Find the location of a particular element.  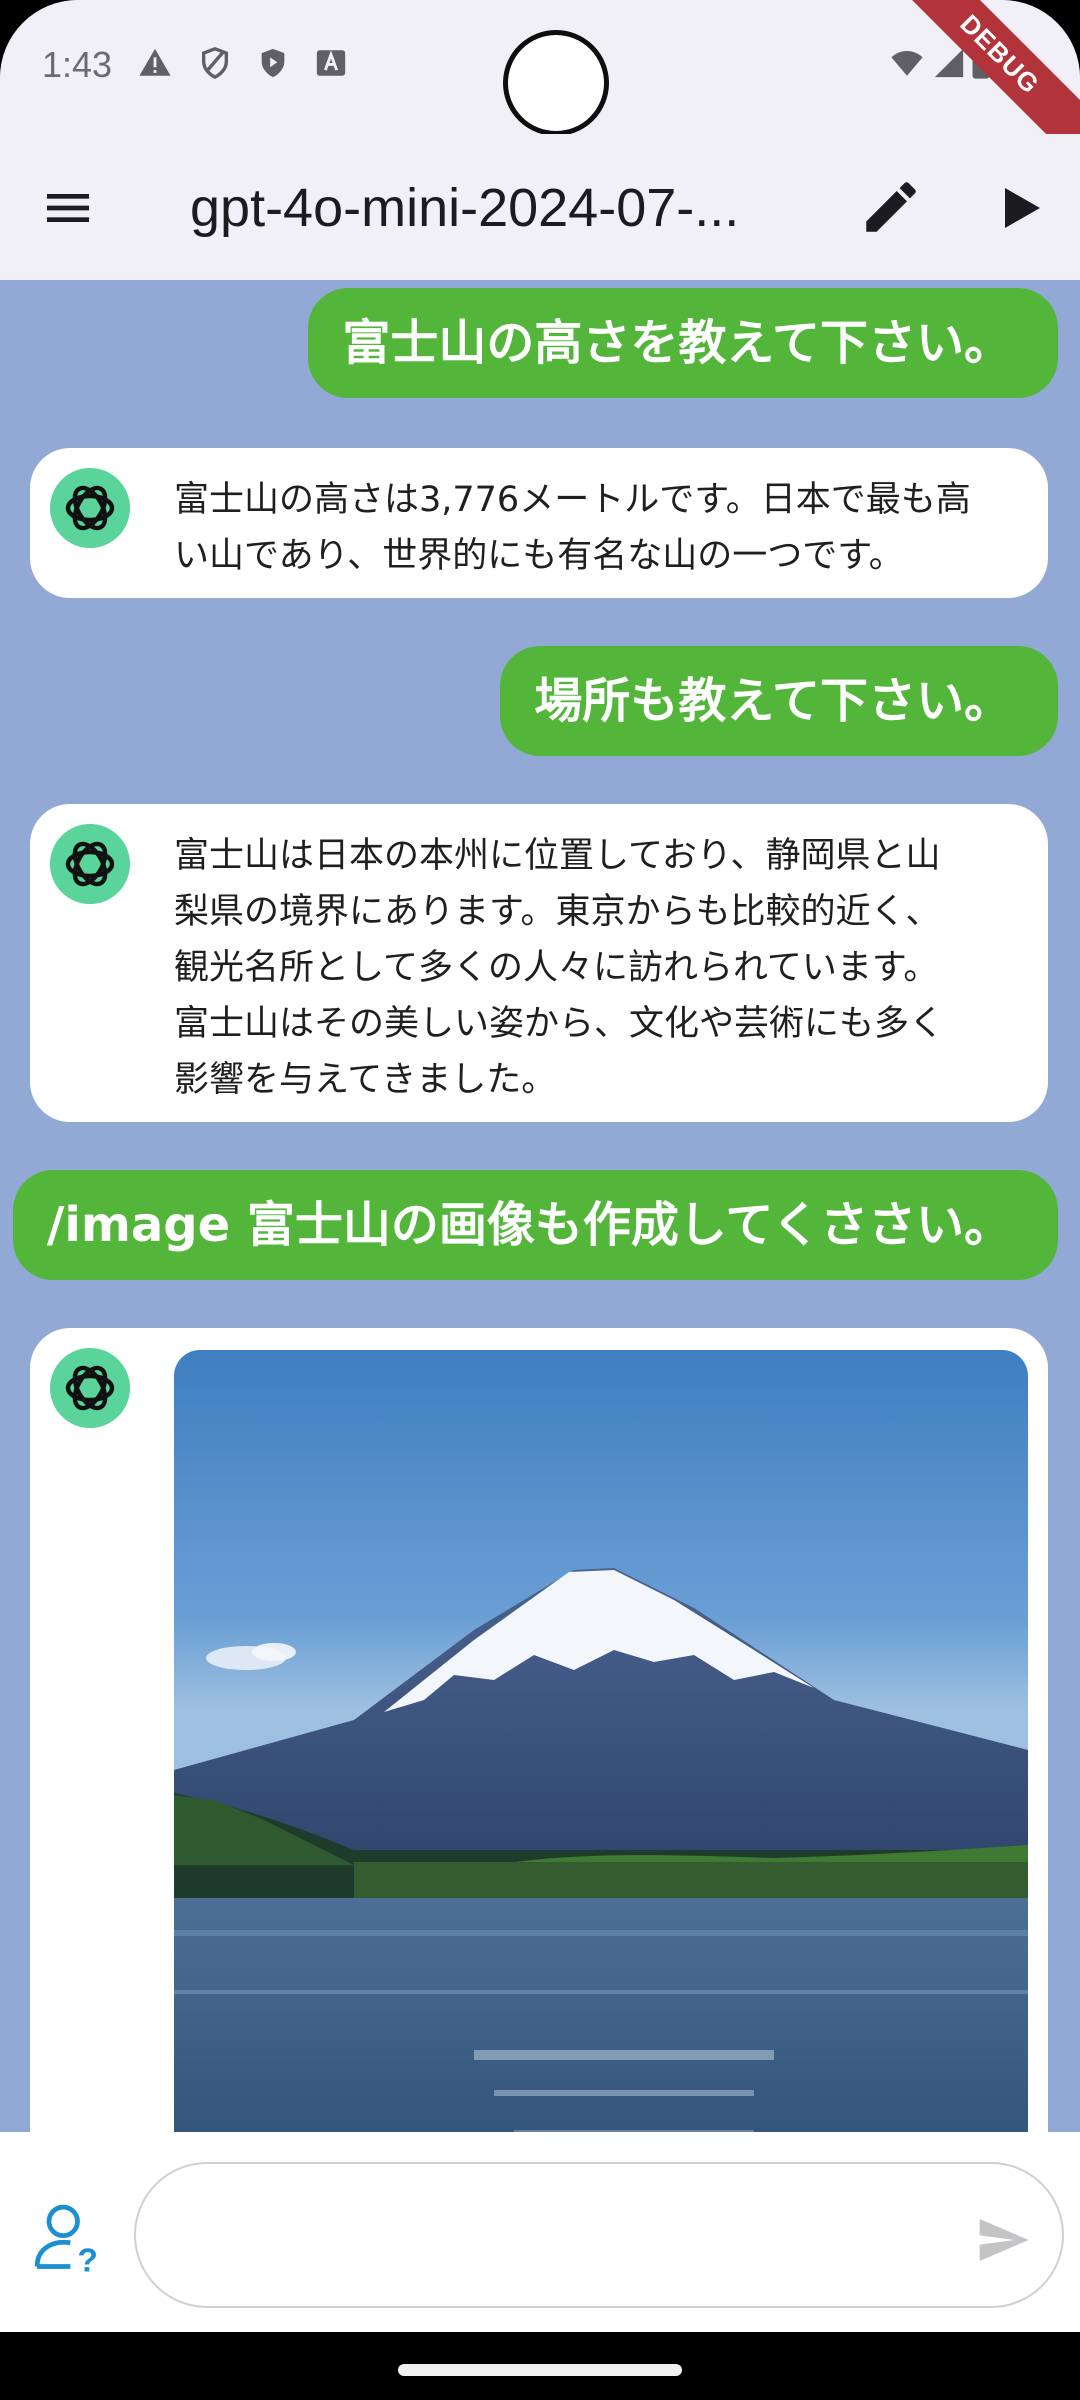

composer-bar: ? is located at coordinates (540, 2232).